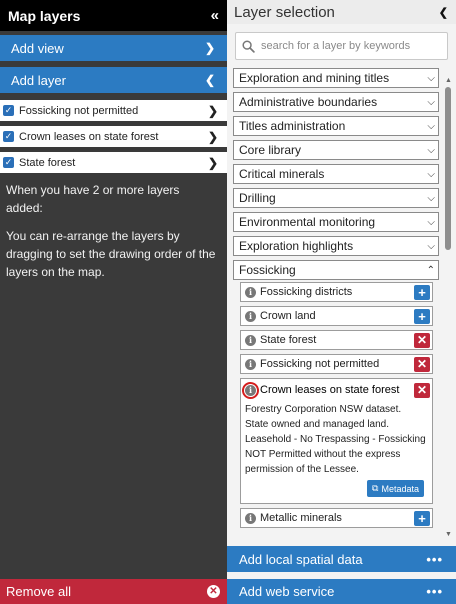 This screenshot has height=604, width=456. Describe the element at coordinates (292, 126) in the screenshot. I see `category-label: Titles administration` at that location.